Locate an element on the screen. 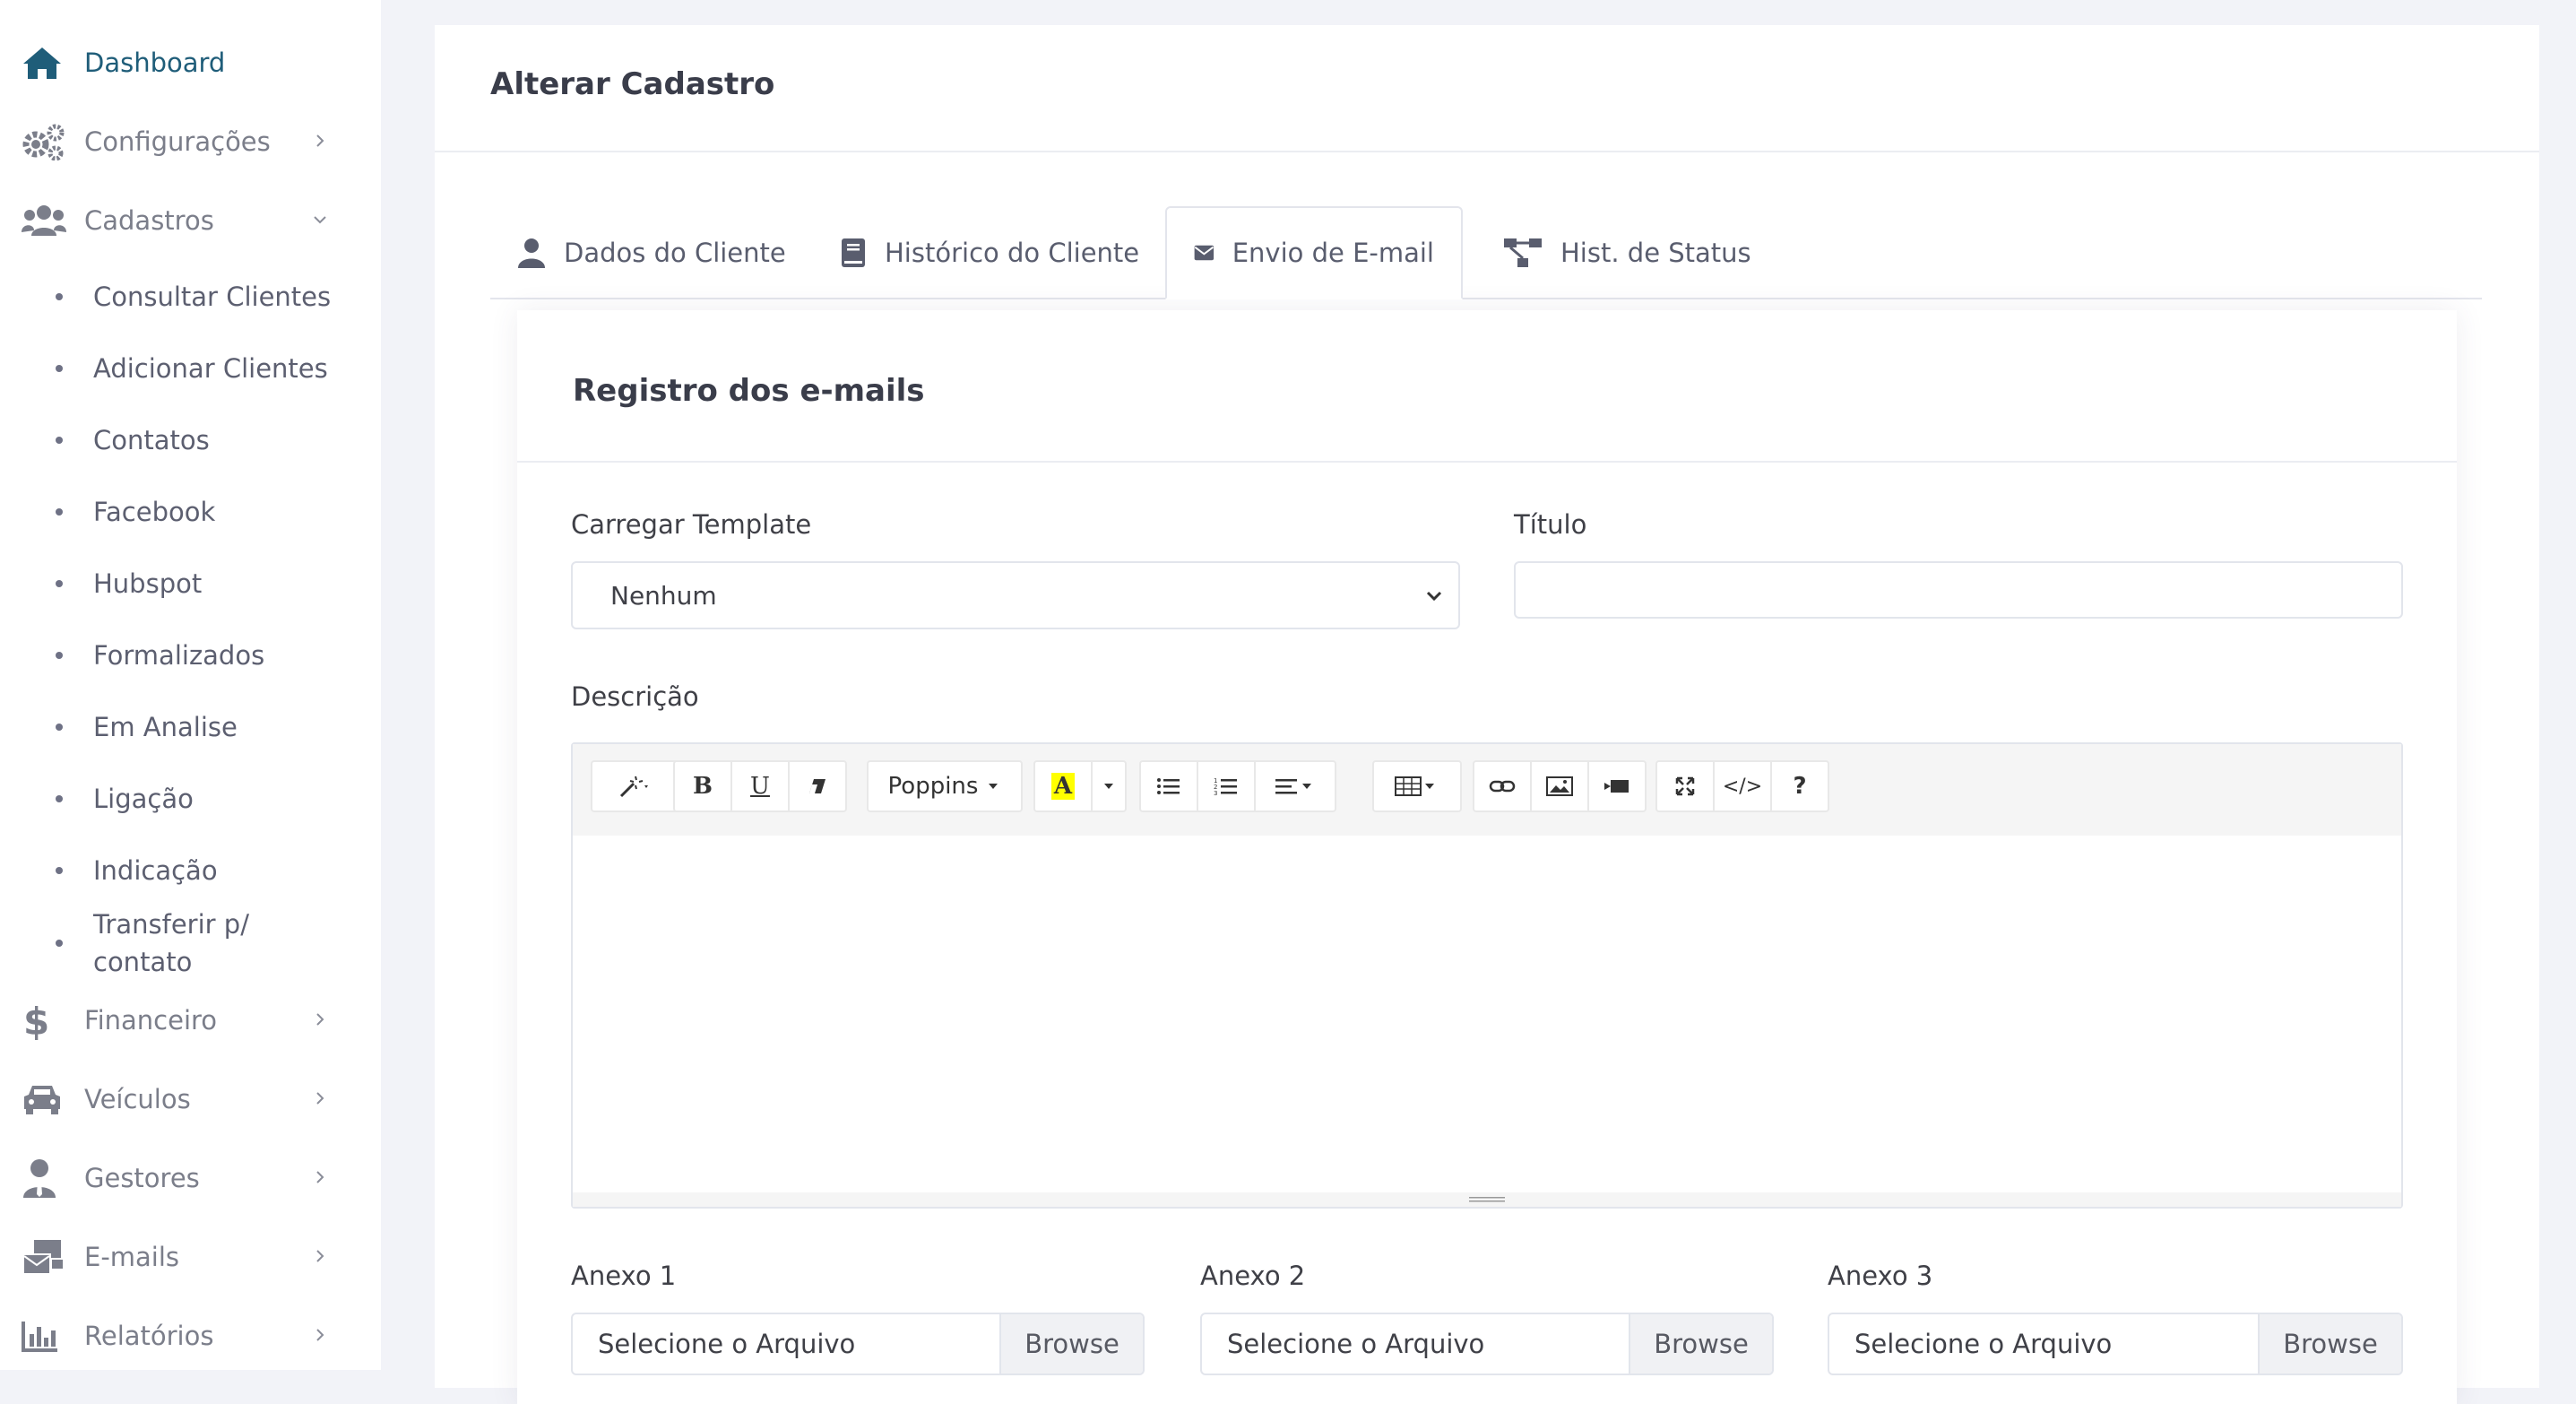 This screenshot has height=1404, width=2576. tab-hist-status: Hist. de Status is located at coordinates (1627, 253).